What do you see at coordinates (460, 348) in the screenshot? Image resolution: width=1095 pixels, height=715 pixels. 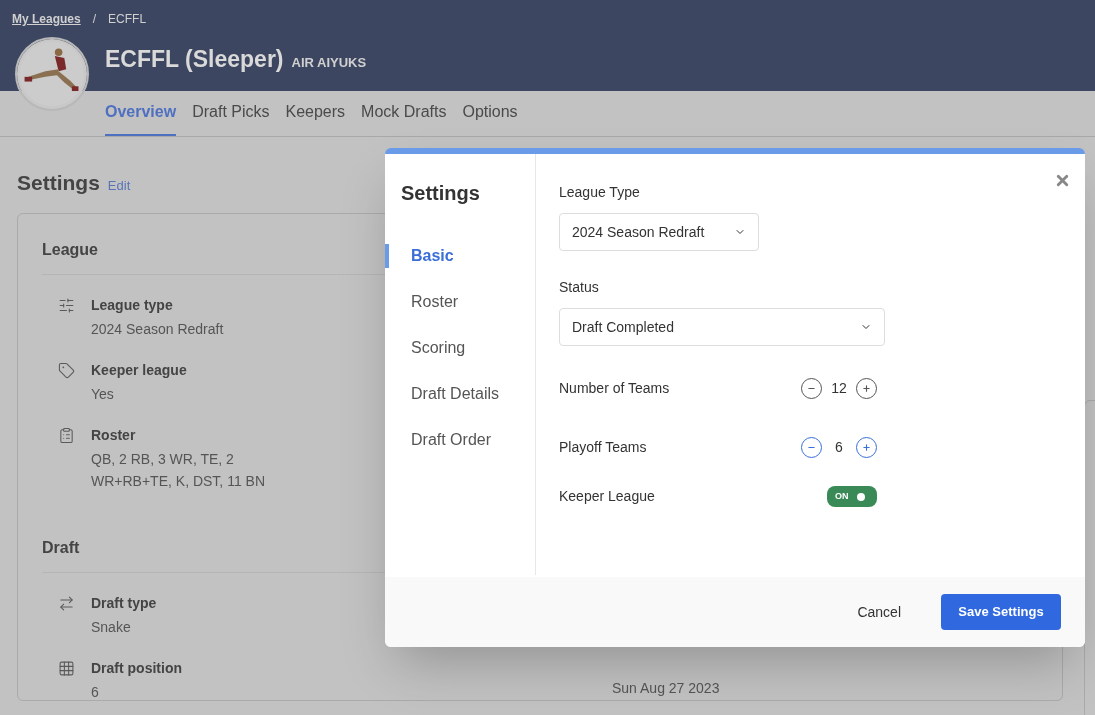 I see `dialog-nav-item: Scoring` at bounding box center [460, 348].